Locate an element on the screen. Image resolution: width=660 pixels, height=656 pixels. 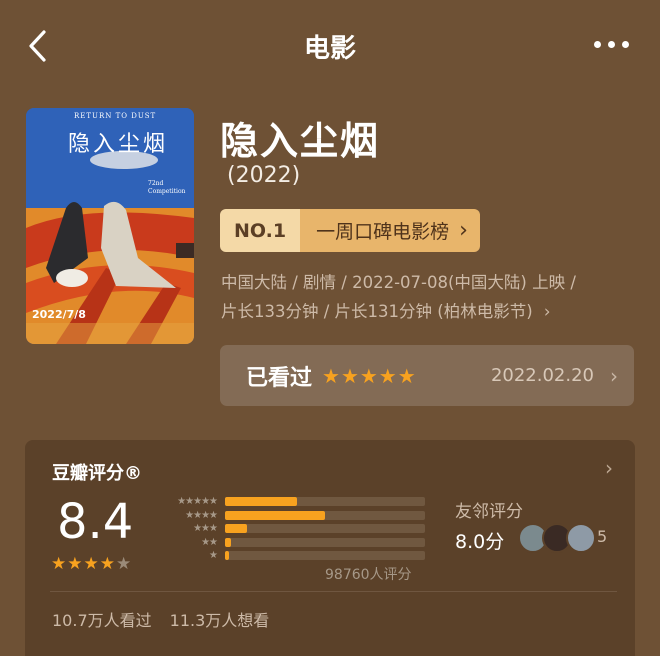
distribution-row: ★ is located at coordinates (295, 556).